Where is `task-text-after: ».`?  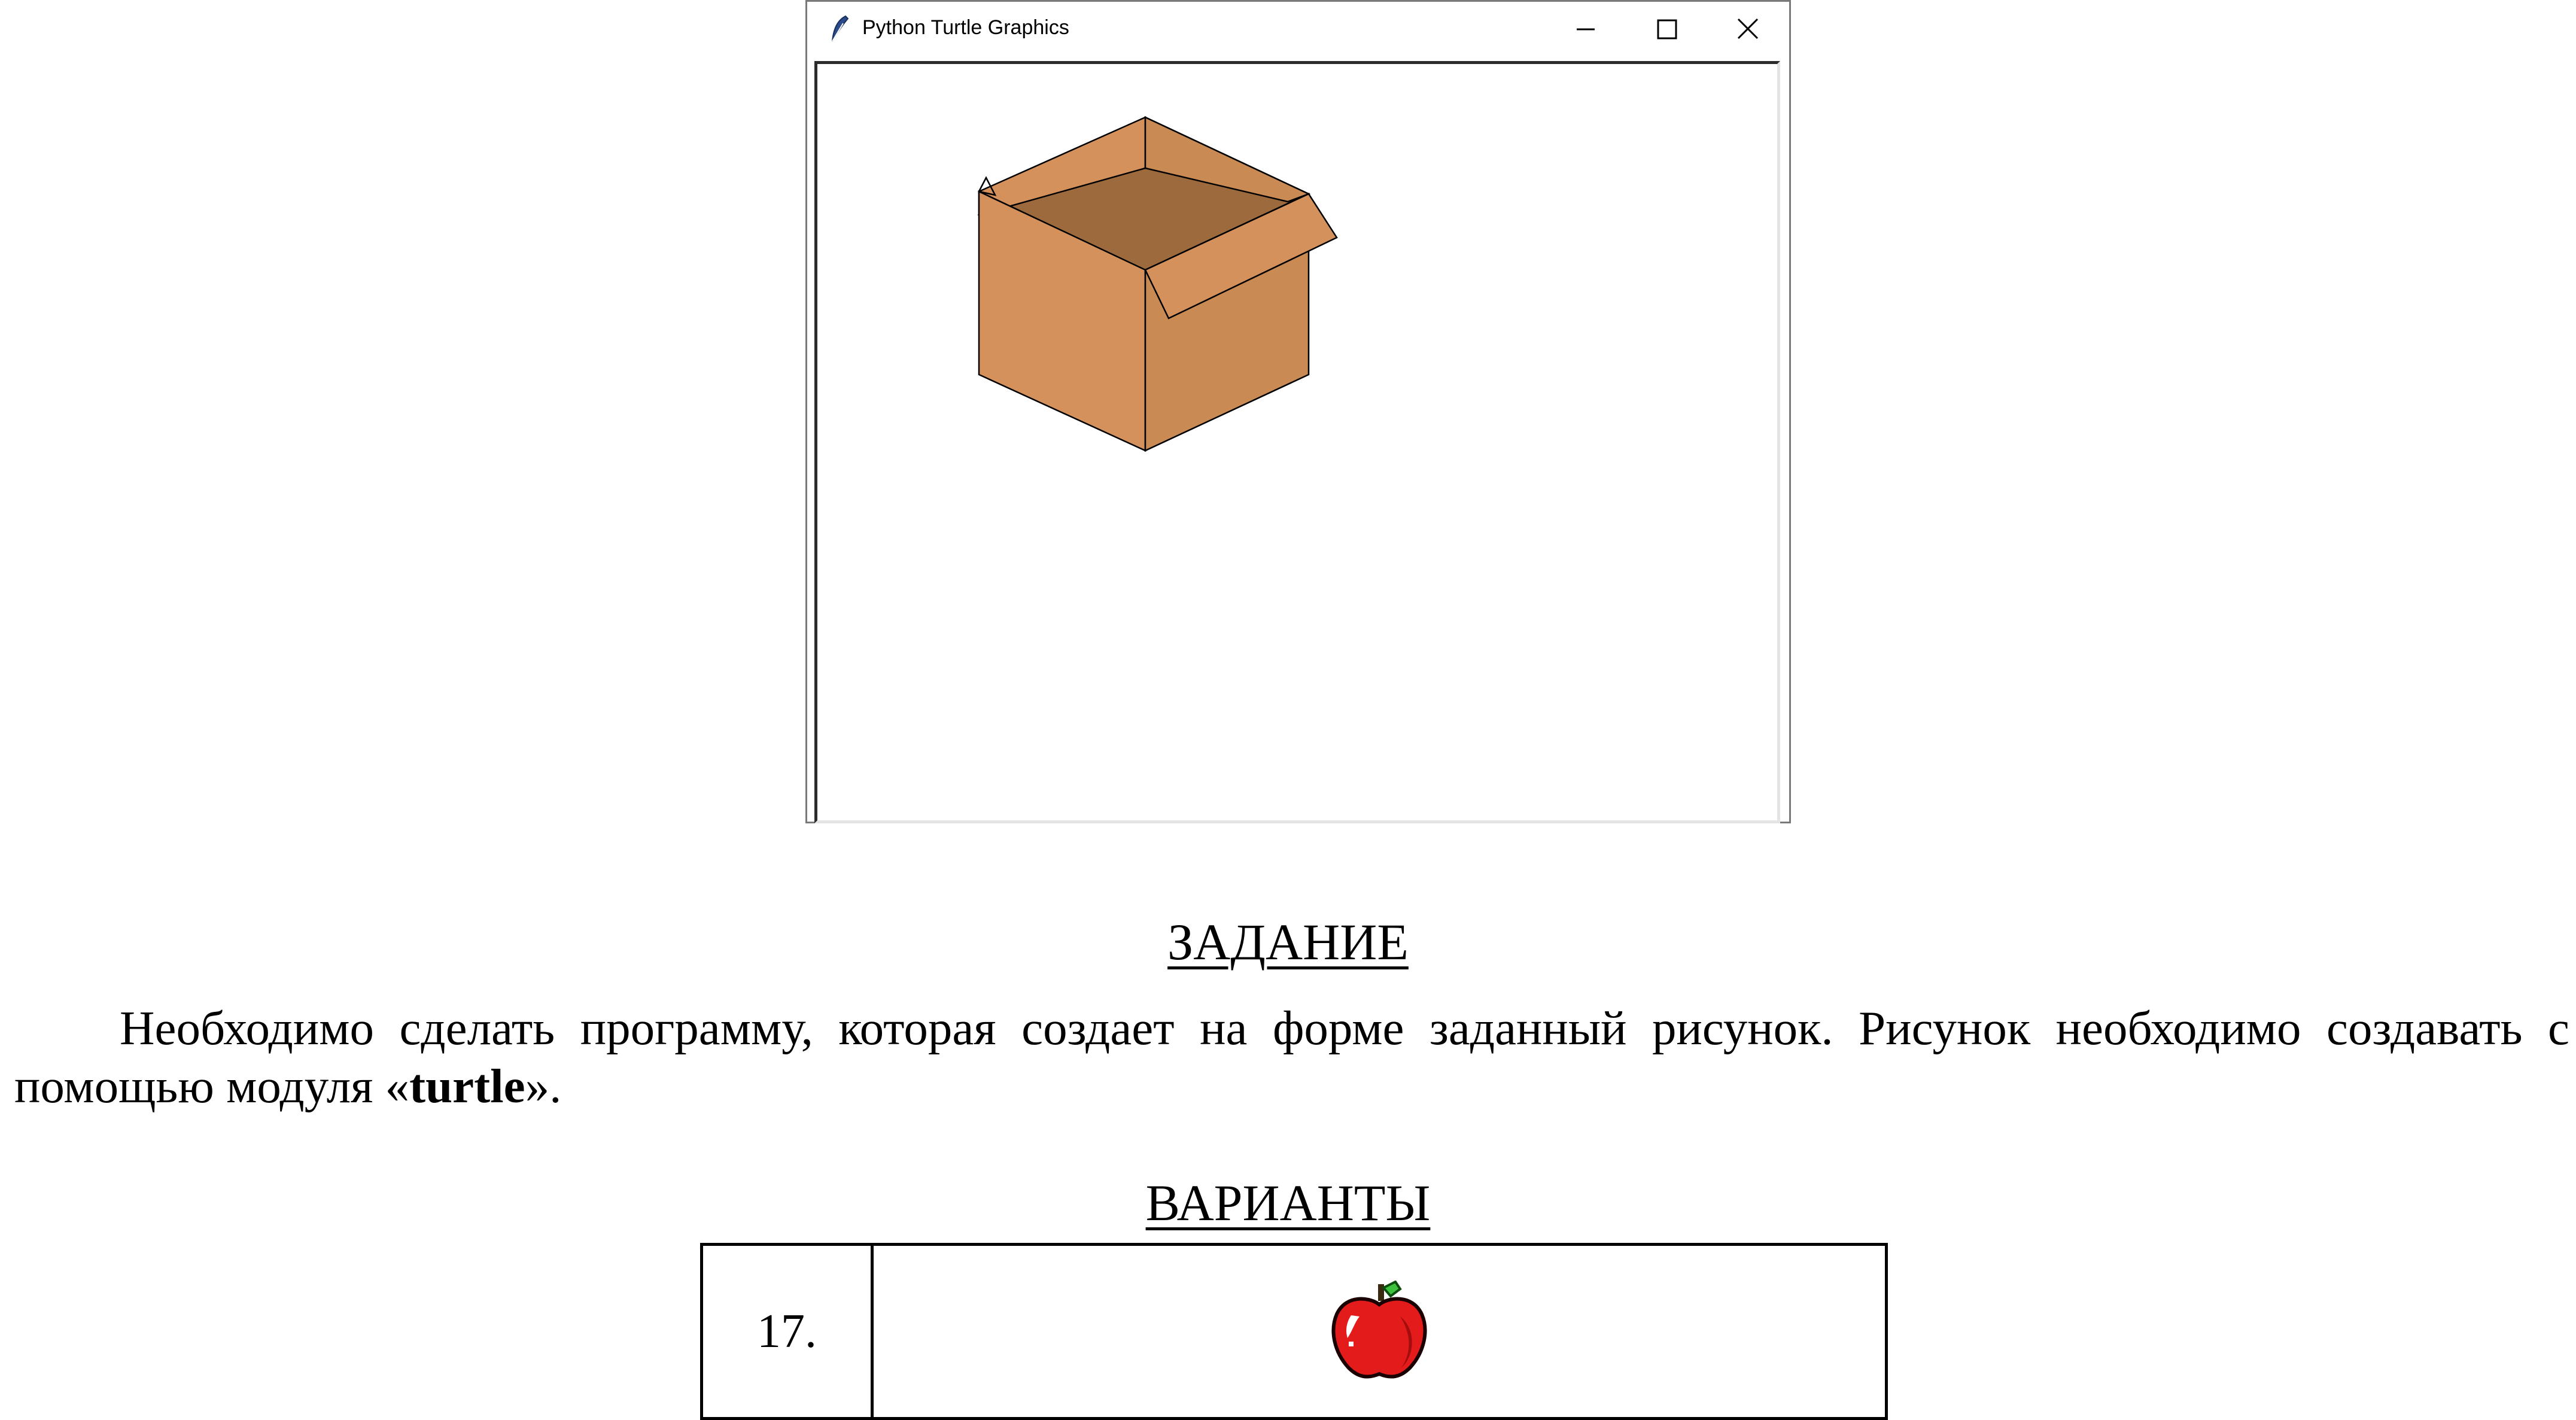
task-text-after: ». is located at coordinates (543, 1086).